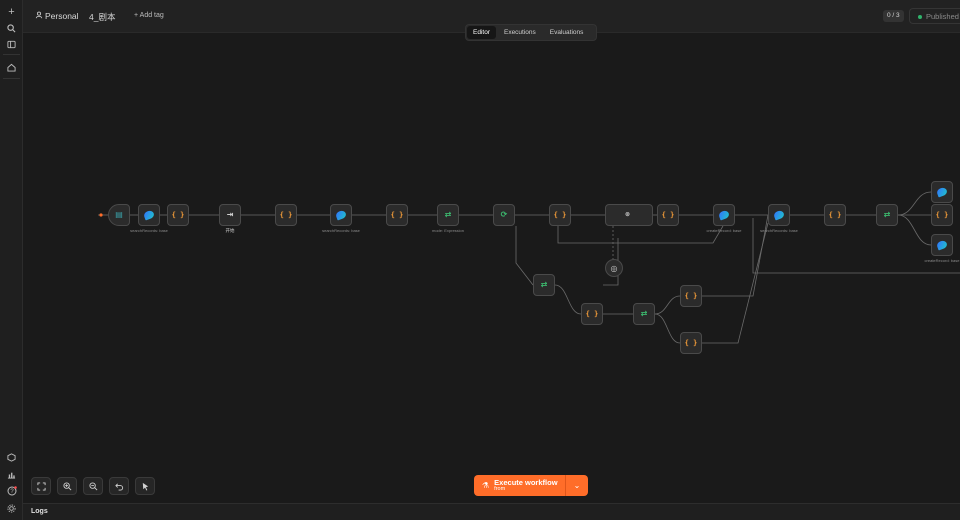  What do you see at coordinates (119, 486) in the screenshot?
I see `undo-icon` at bounding box center [119, 486].